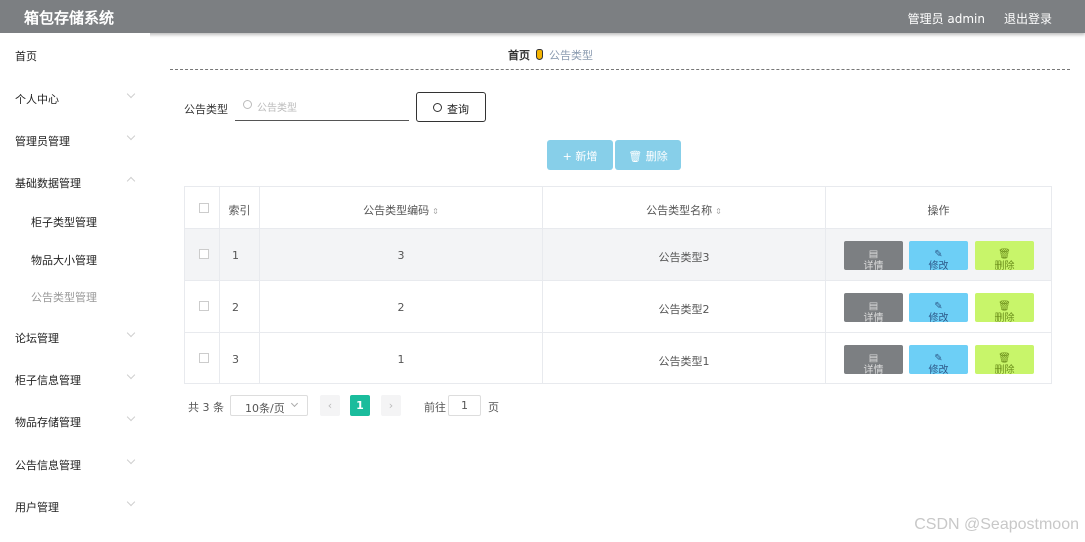  What do you see at coordinates (464, 405) in the screenshot?
I see `goto-page-input: 1` at bounding box center [464, 405].